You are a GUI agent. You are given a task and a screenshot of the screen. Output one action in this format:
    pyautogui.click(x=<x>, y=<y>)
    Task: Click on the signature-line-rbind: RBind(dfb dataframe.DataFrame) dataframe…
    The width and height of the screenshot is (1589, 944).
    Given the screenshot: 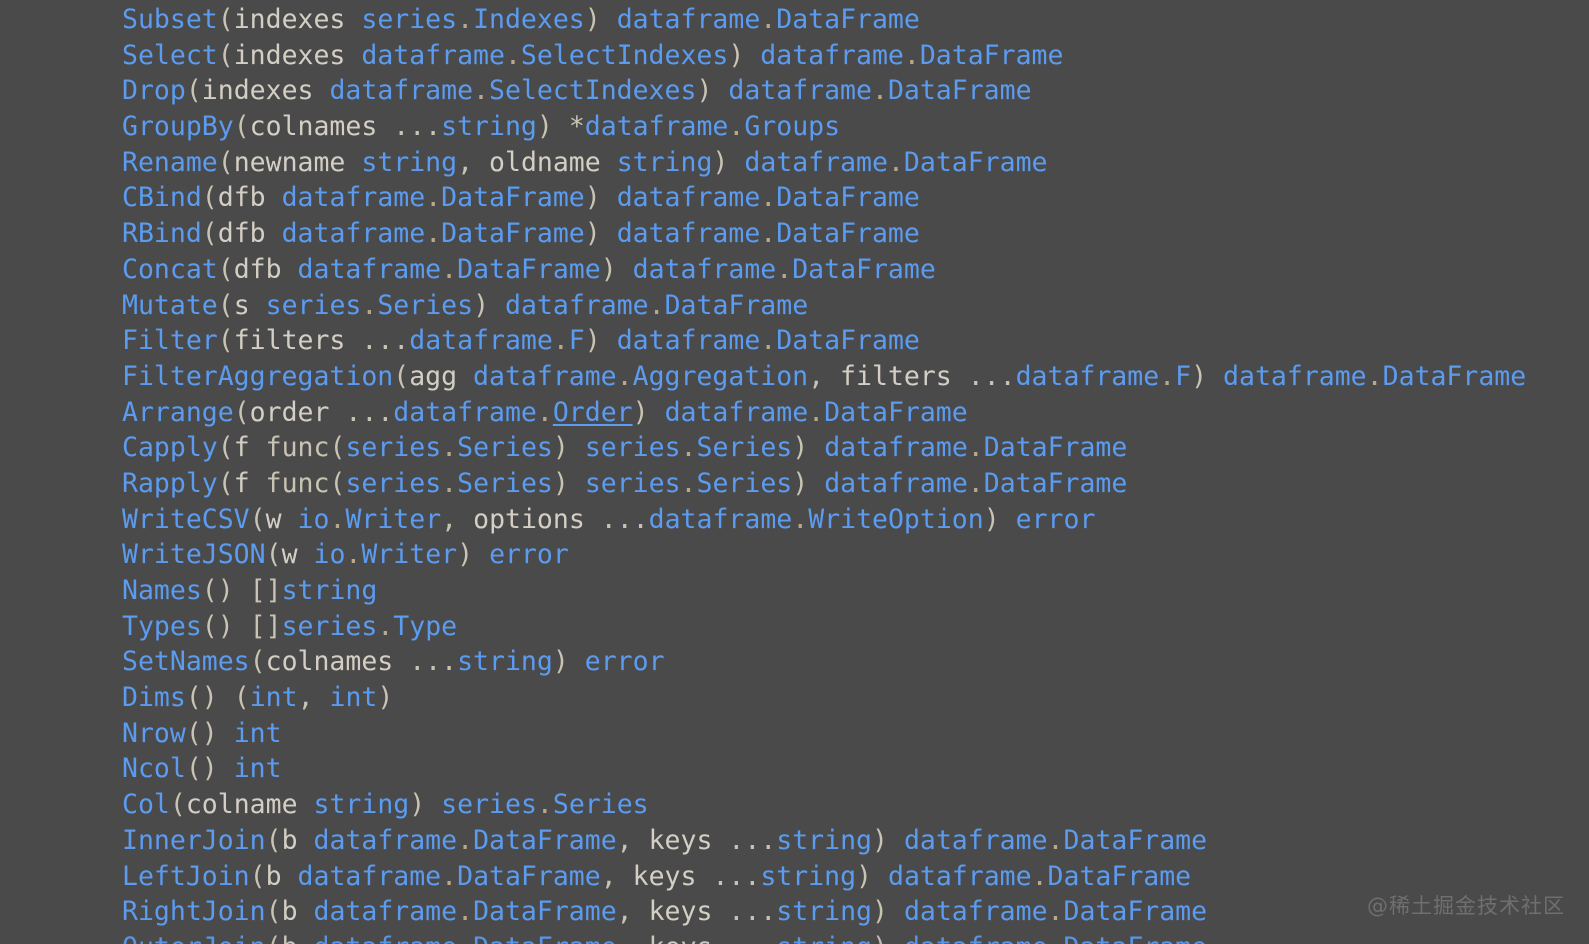 What is the action you would take?
    pyautogui.click(x=521, y=234)
    